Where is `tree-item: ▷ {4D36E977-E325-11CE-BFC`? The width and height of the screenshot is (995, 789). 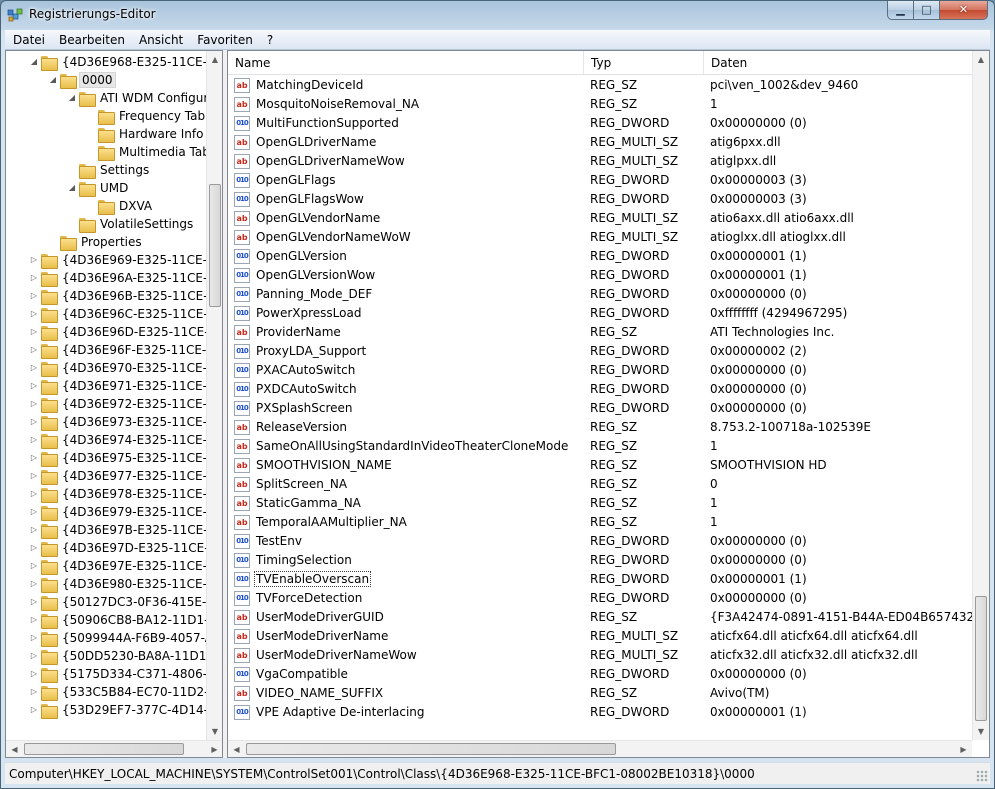
tree-item: ▷ {4D36E977-E325-11CE-BFC is located at coordinates (117, 476).